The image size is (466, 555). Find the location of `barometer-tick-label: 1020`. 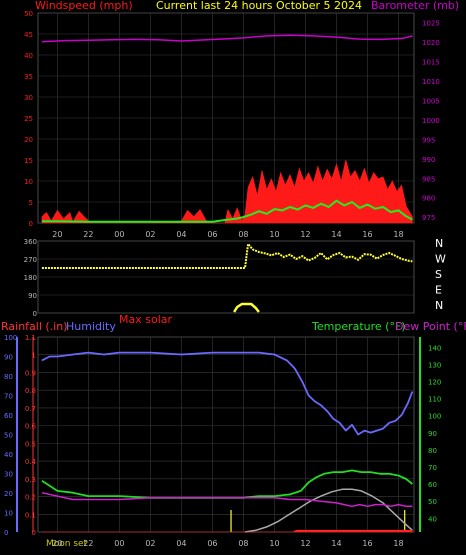

barometer-tick-label: 1020 is located at coordinates (431, 43).